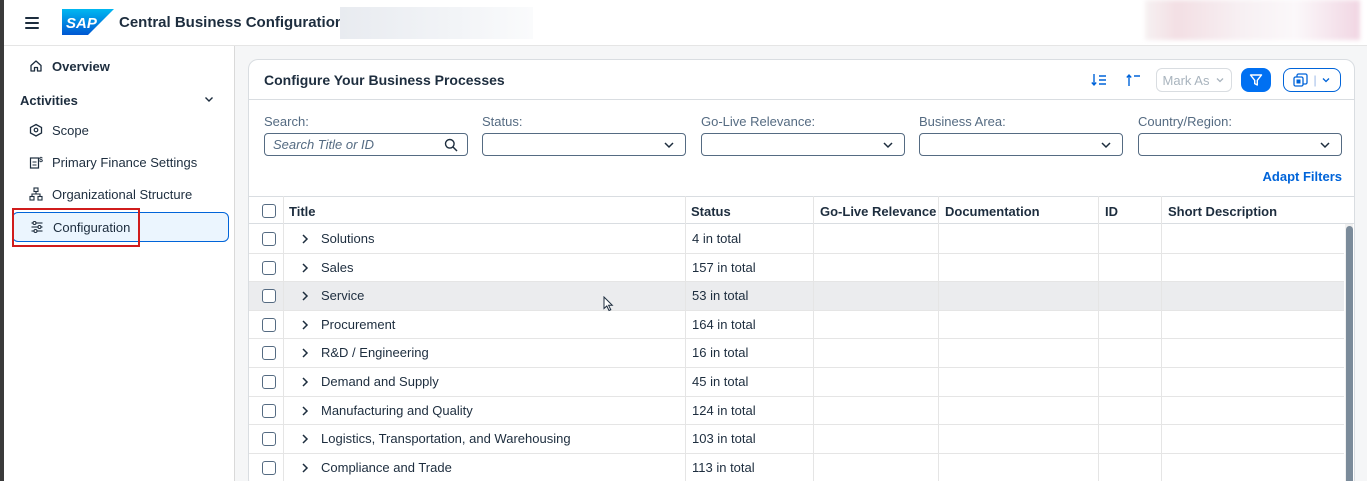 The height and width of the screenshot is (481, 1367). Describe the element at coordinates (32, 23) in the screenshot. I see `hamburger-menu-icon` at that location.